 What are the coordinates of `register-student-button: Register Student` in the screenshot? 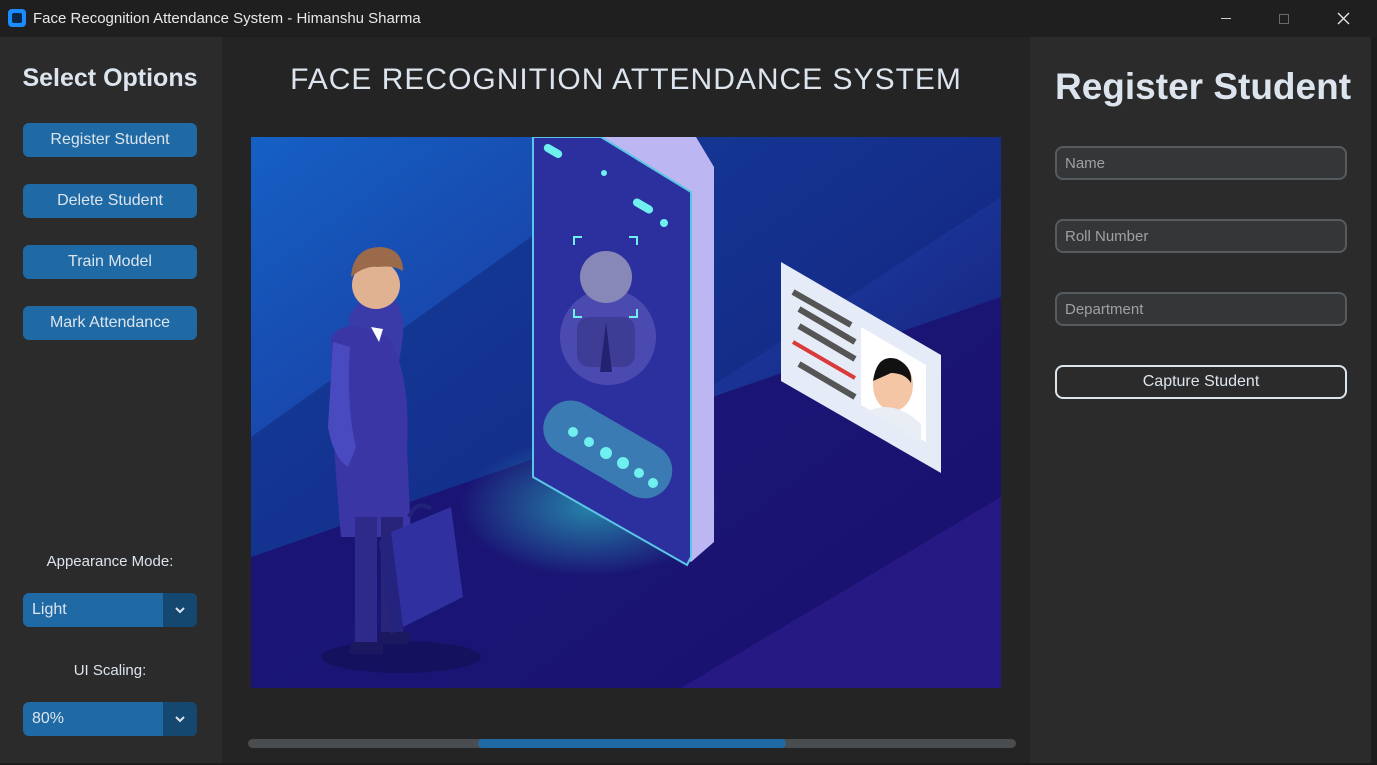 It's located at (110, 140).